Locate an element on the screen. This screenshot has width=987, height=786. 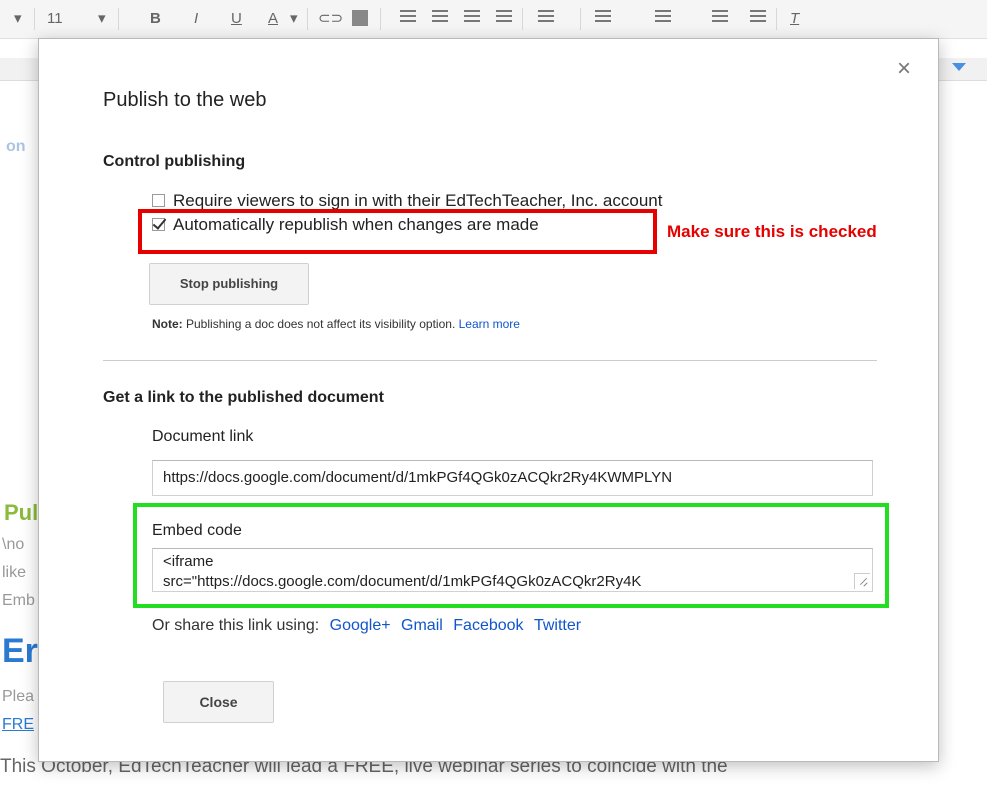
ruler-indent-marker is located at coordinates (959, 67).